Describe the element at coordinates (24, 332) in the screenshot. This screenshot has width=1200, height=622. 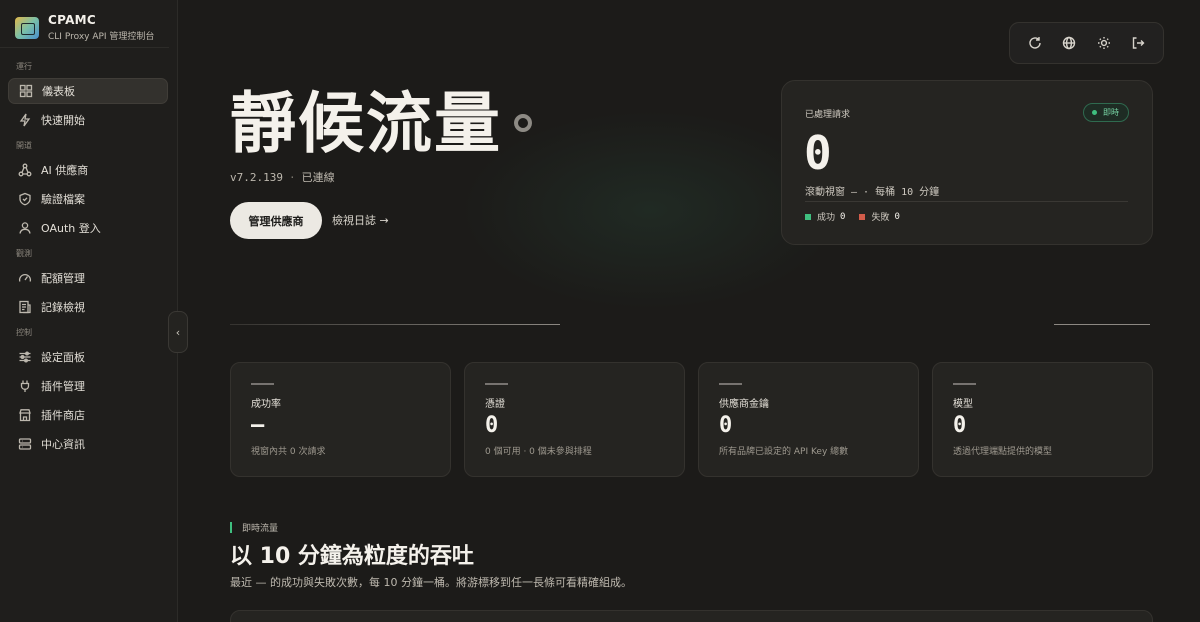
I see `nav-section-control: 控制` at that location.